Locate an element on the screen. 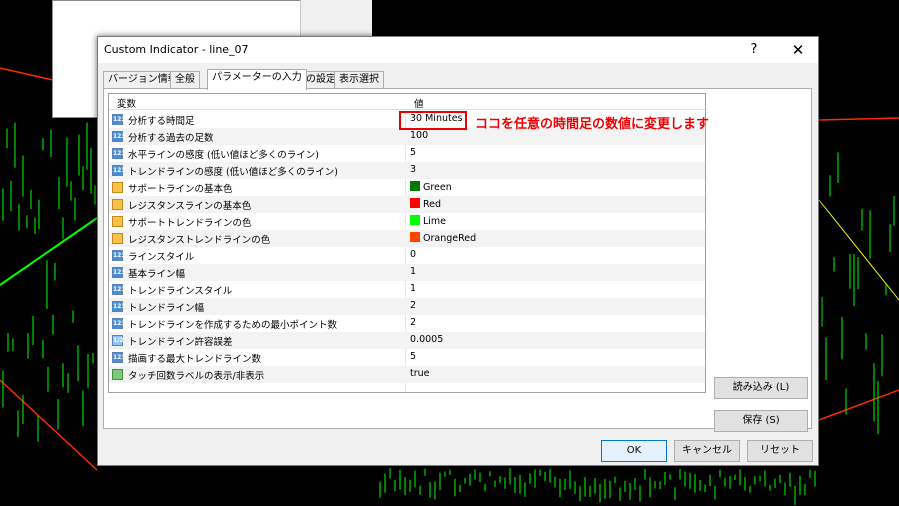 The image size is (899, 506). parameter-label: 分析する過去の足数 is located at coordinates (171, 138).